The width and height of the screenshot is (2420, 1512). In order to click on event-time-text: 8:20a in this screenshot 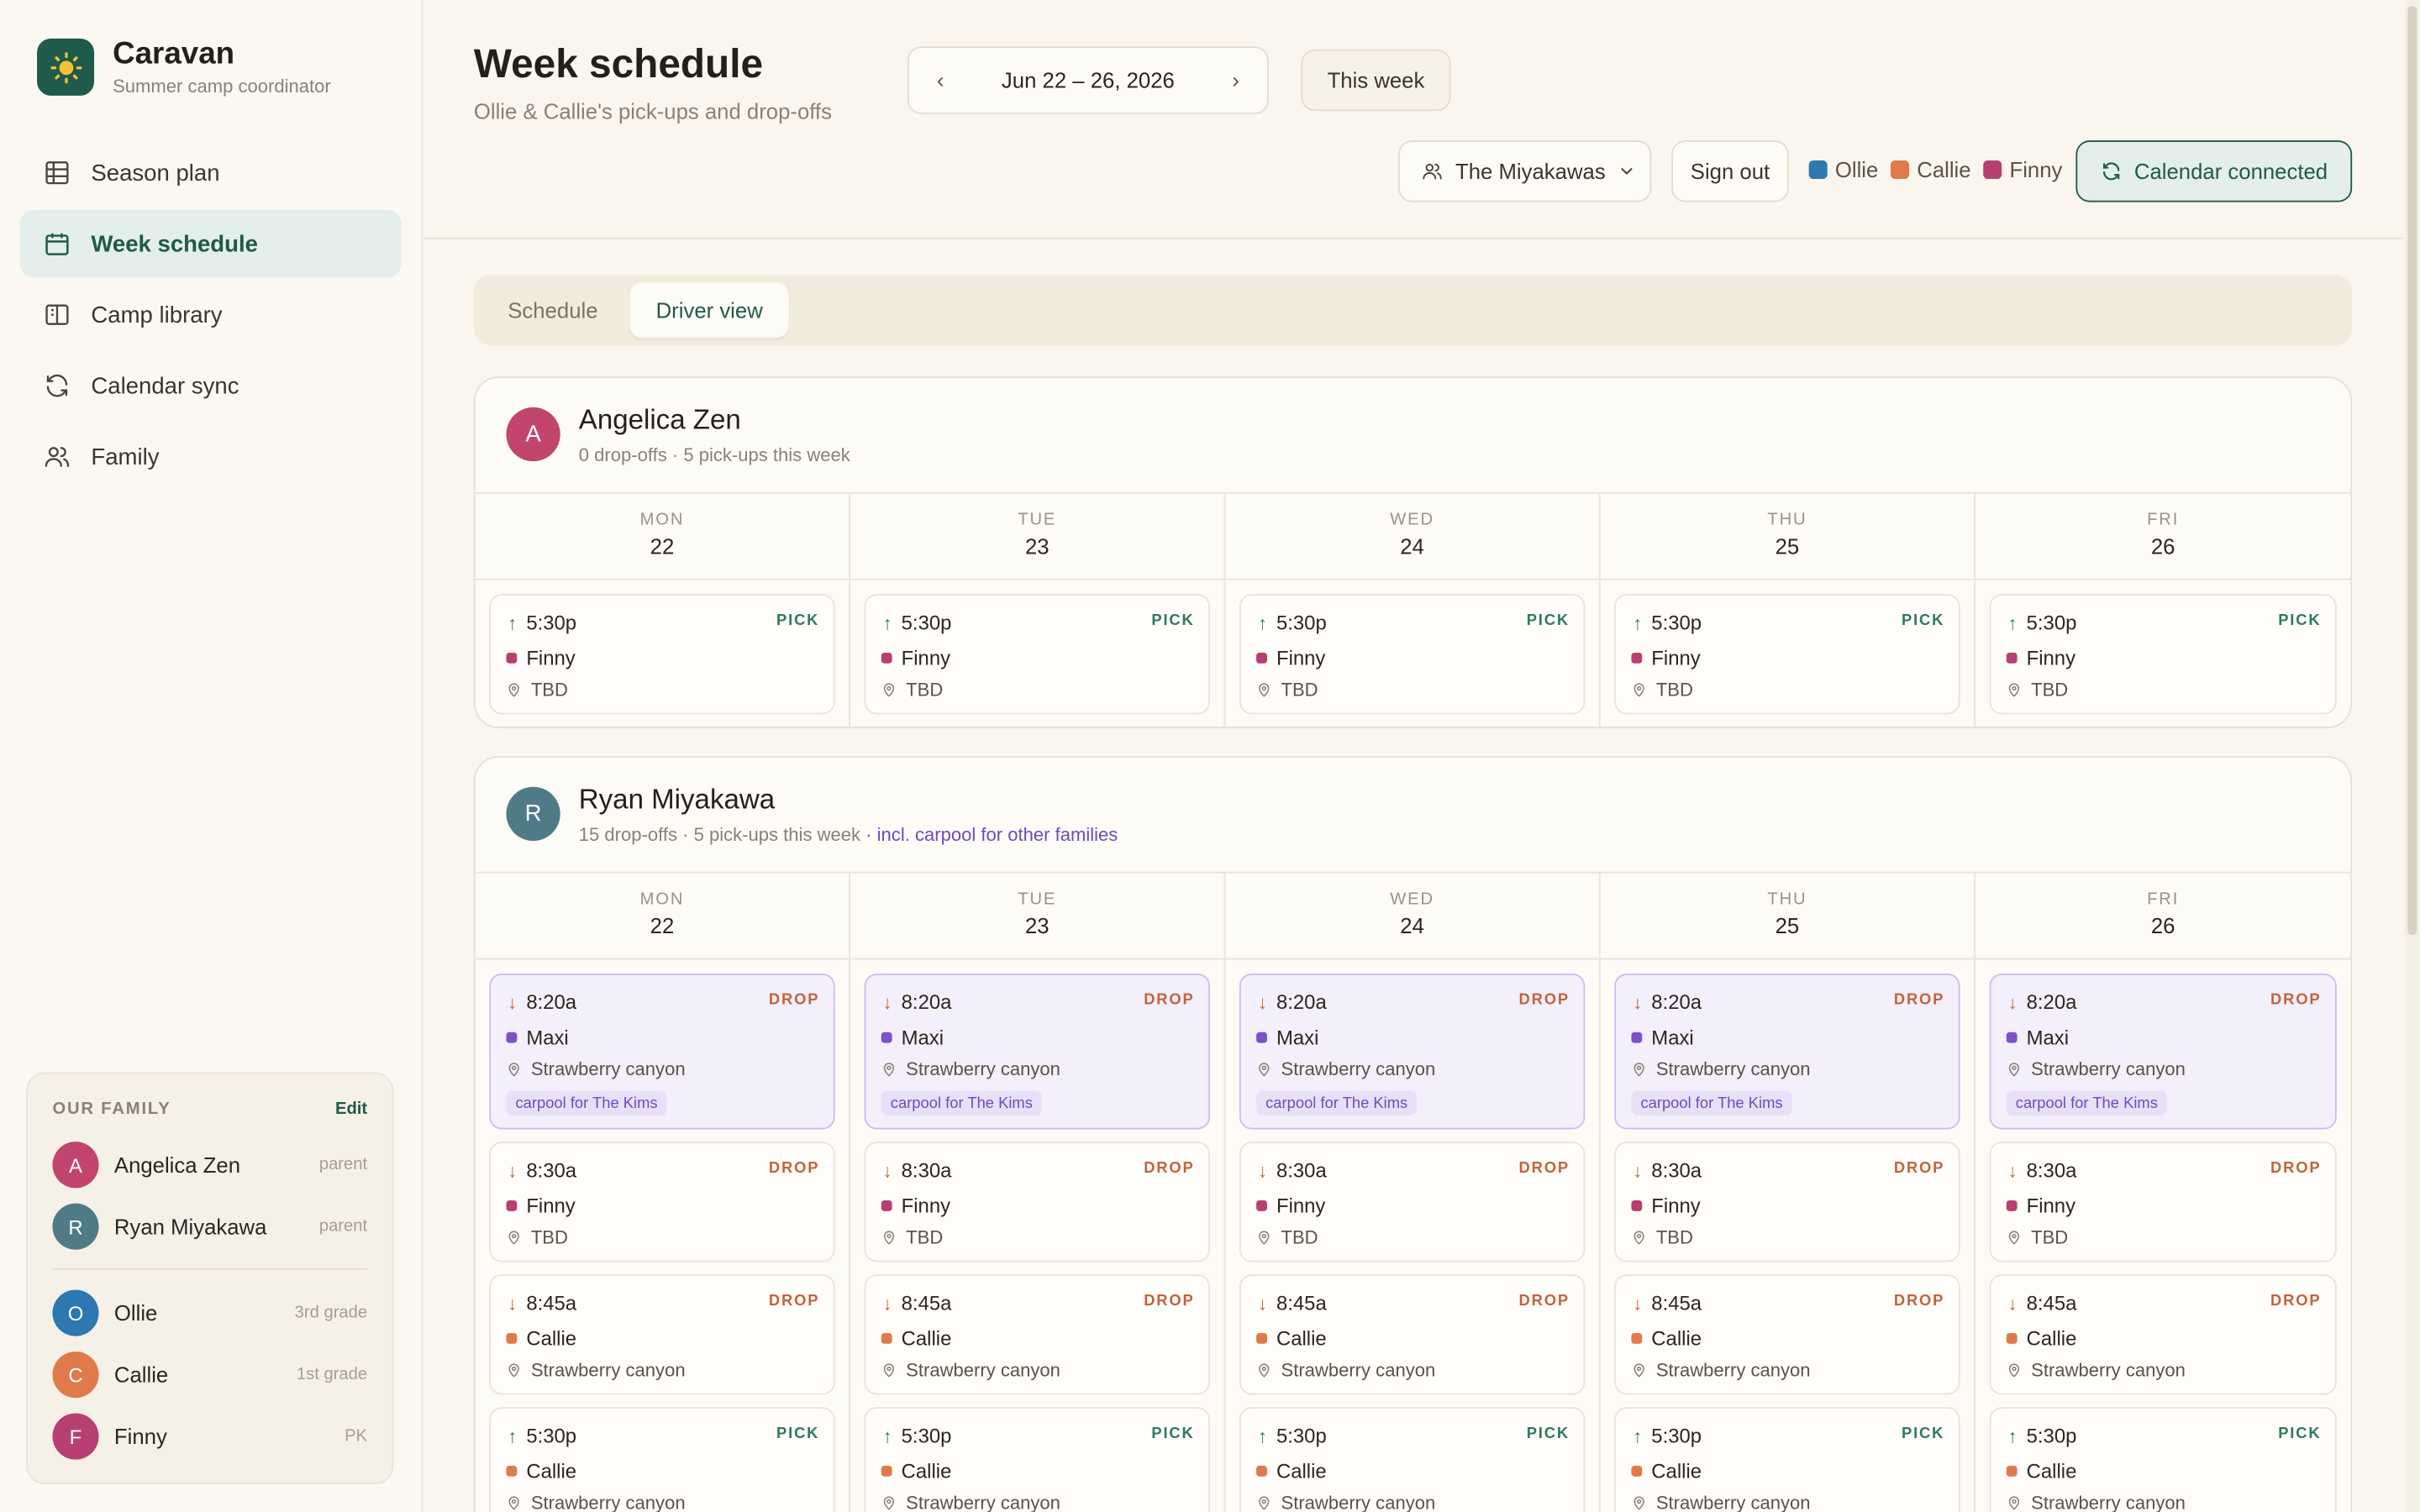, I will do `click(552, 1002)`.